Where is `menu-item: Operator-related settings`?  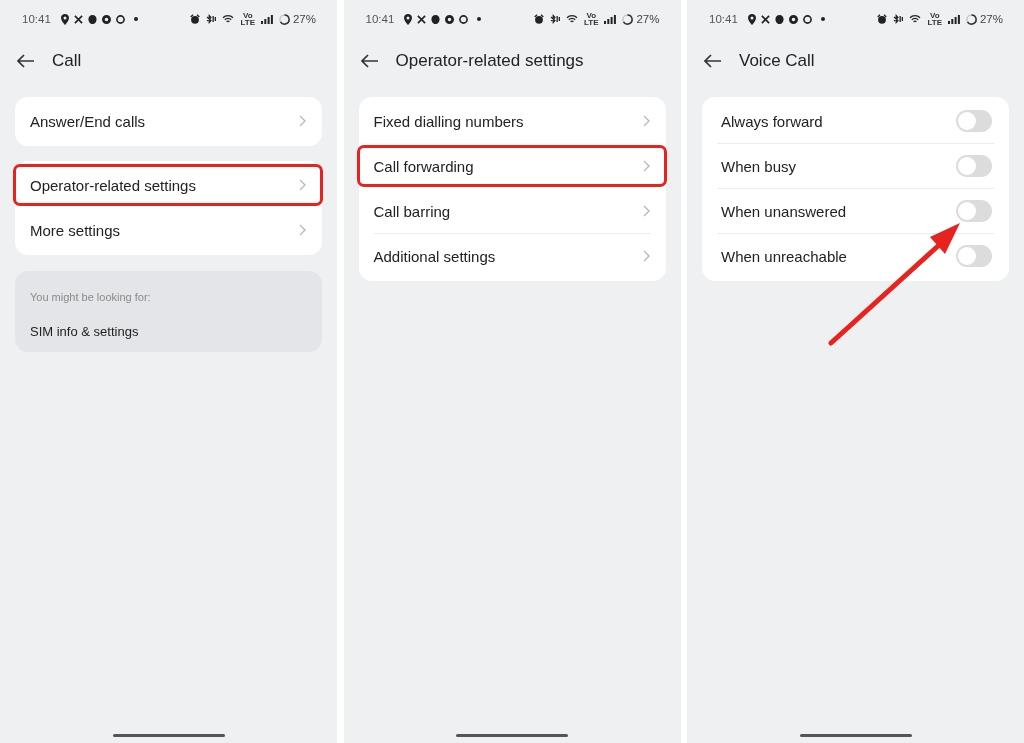 menu-item: Operator-related settings is located at coordinates (168, 185).